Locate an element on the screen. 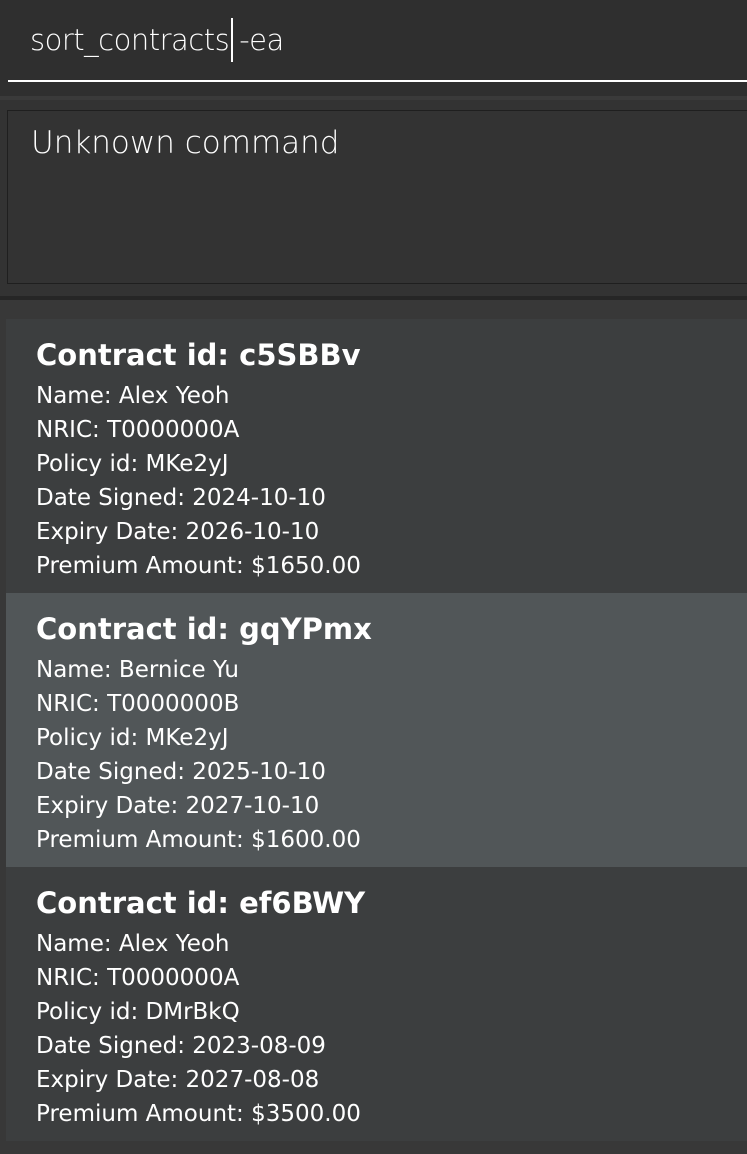  command-box: sort_contracts -ea is located at coordinates (373, 48).